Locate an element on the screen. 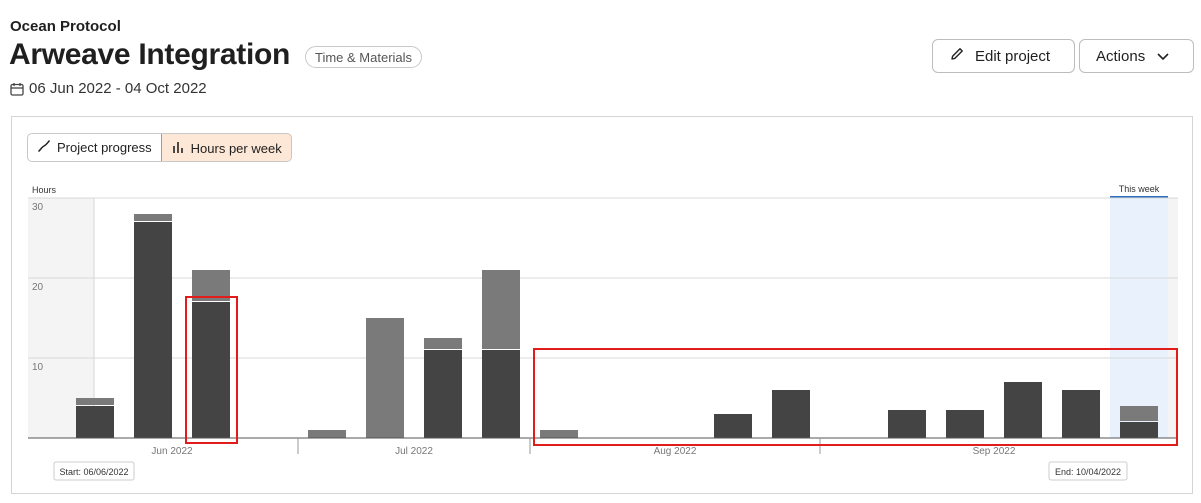 The height and width of the screenshot is (503, 1201). y-tick-label: 30 is located at coordinates (38, 207).